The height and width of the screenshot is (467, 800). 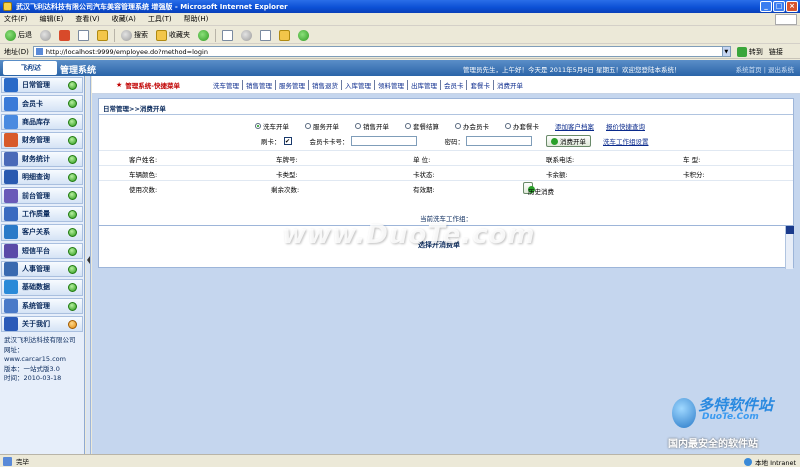 What do you see at coordinates (538, 189) in the screenshot?
I see `history-consume-button: 历史消费` at bounding box center [538, 189].